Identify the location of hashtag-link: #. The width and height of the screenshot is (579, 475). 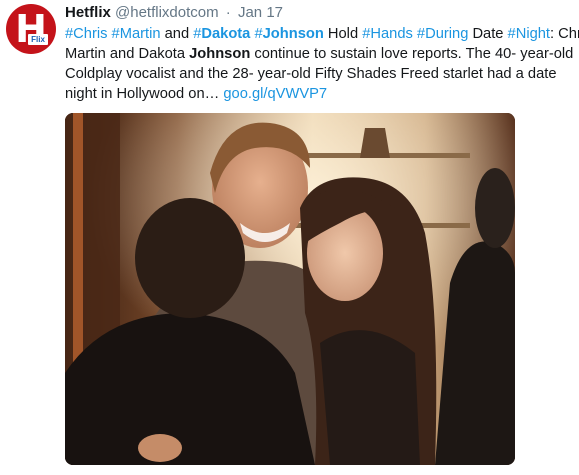
(258, 34).